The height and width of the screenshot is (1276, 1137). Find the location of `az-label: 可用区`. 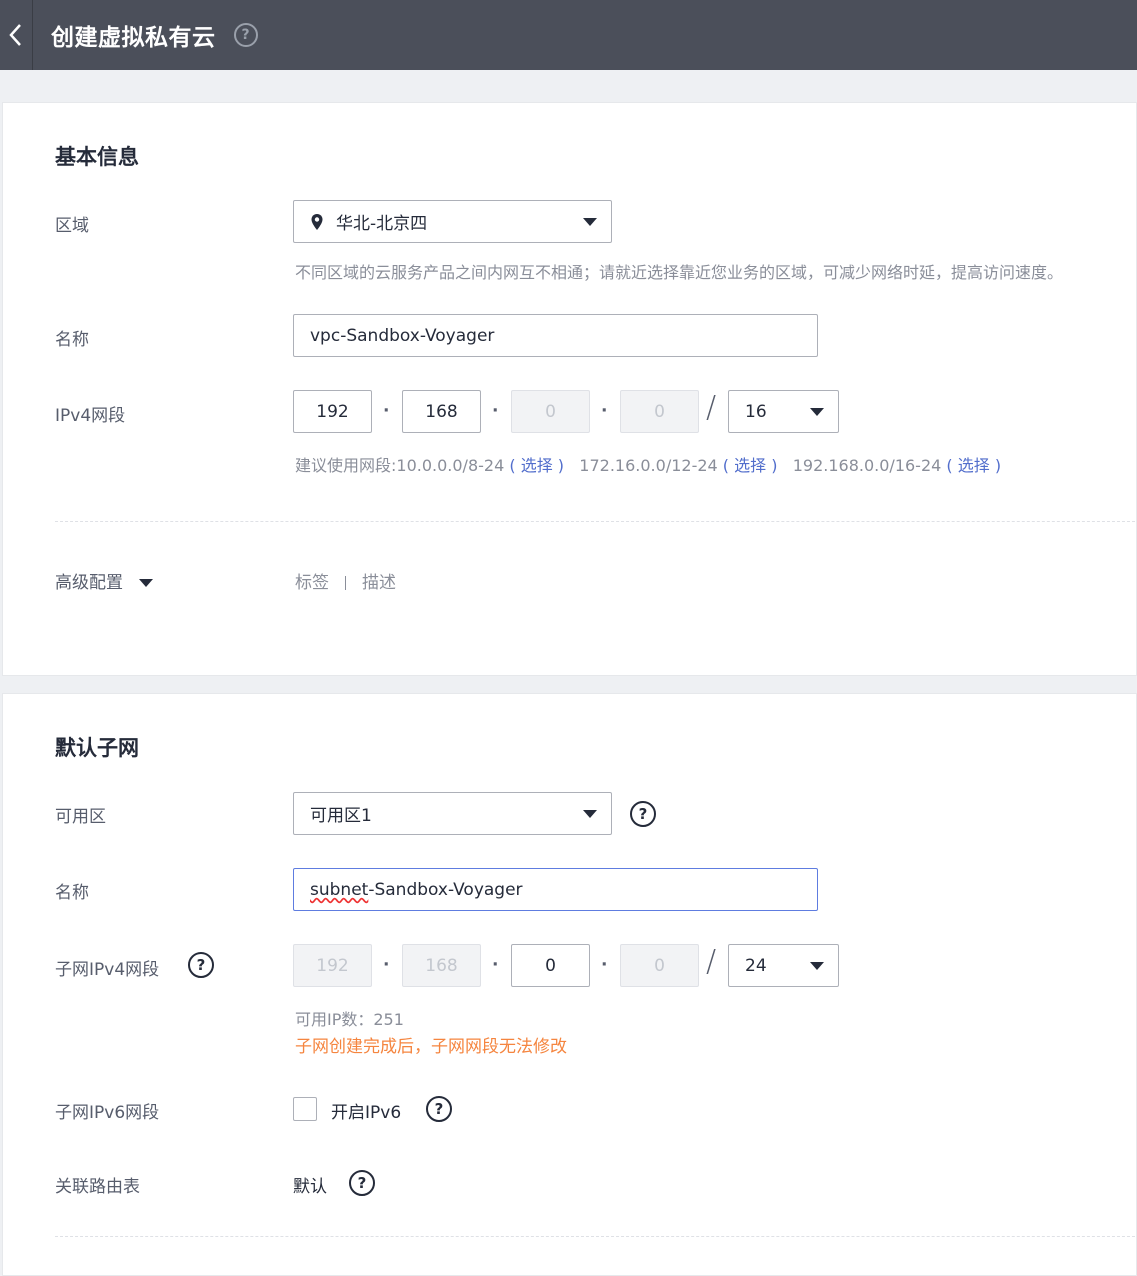

az-label: 可用区 is located at coordinates (80, 817).